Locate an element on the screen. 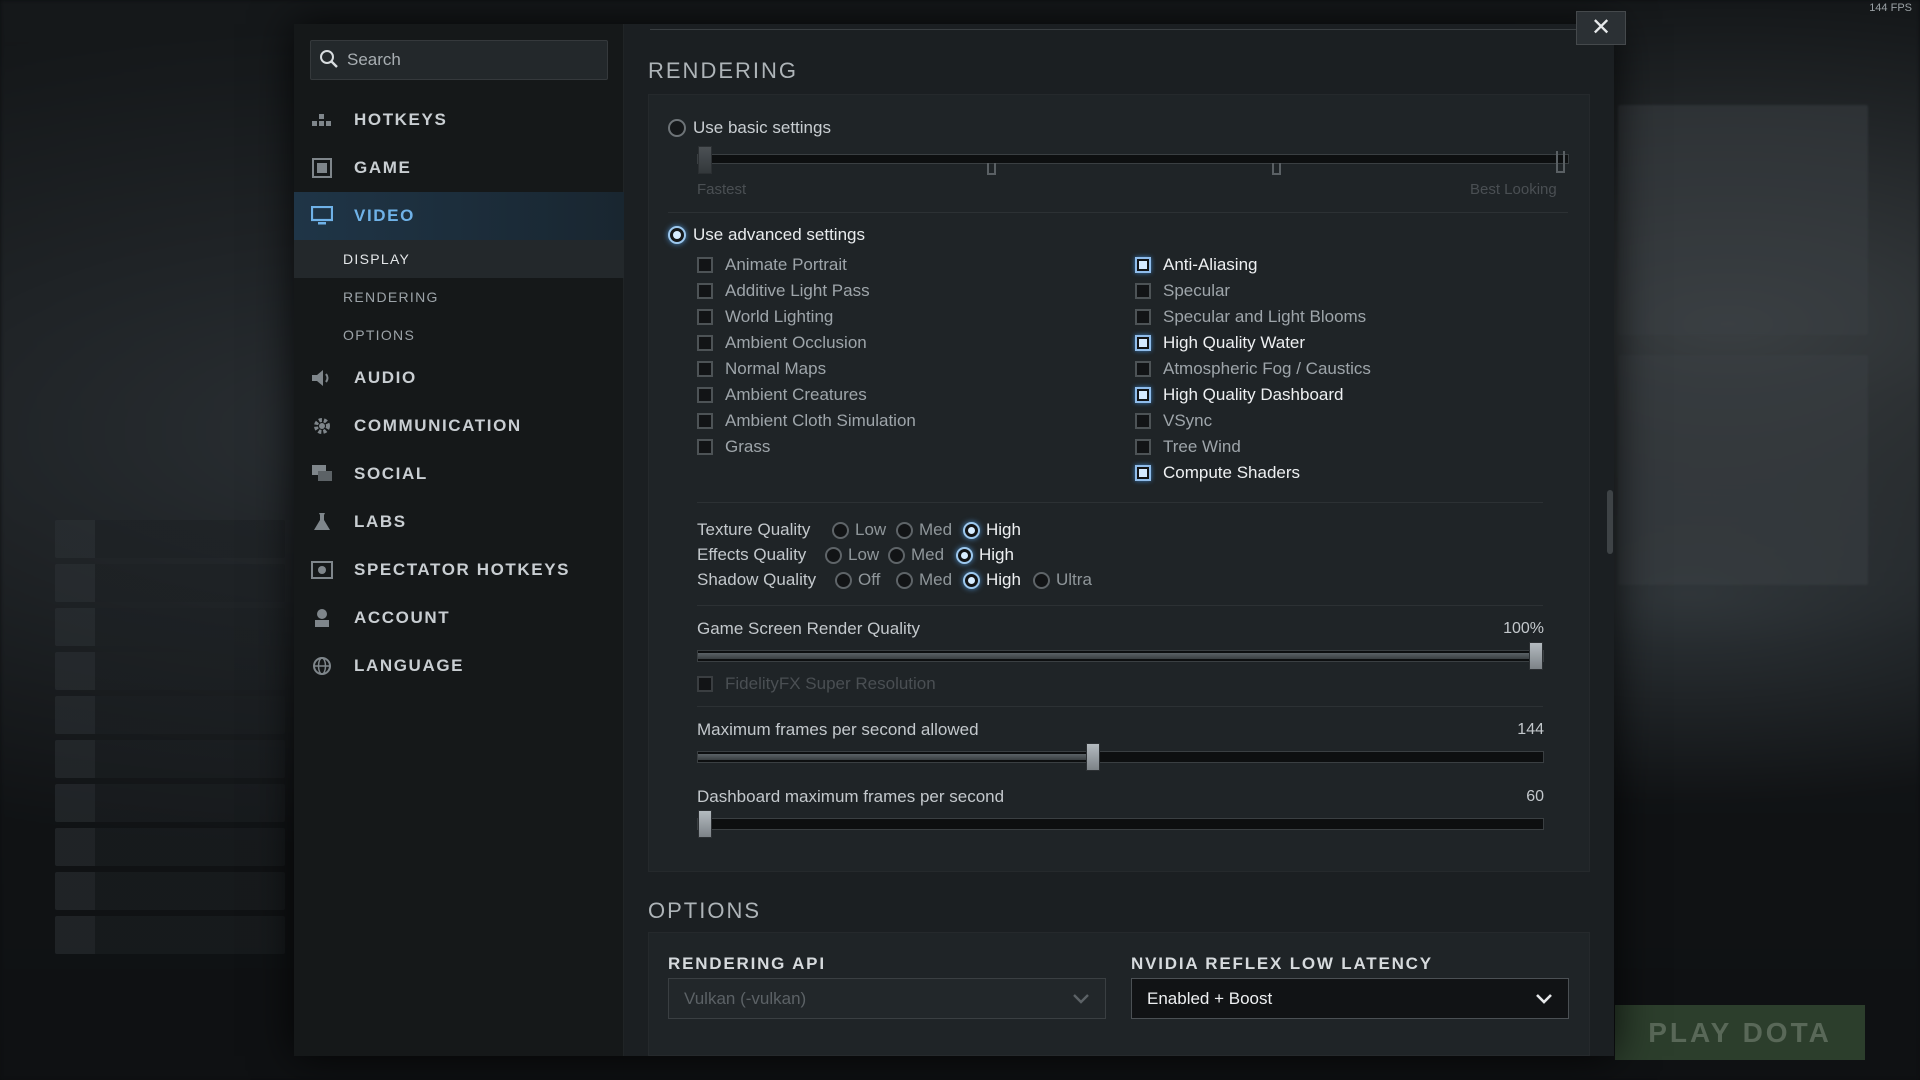 This screenshot has height=1080, width=1920. texture-quality-med-radio: Med is located at coordinates (924, 530).